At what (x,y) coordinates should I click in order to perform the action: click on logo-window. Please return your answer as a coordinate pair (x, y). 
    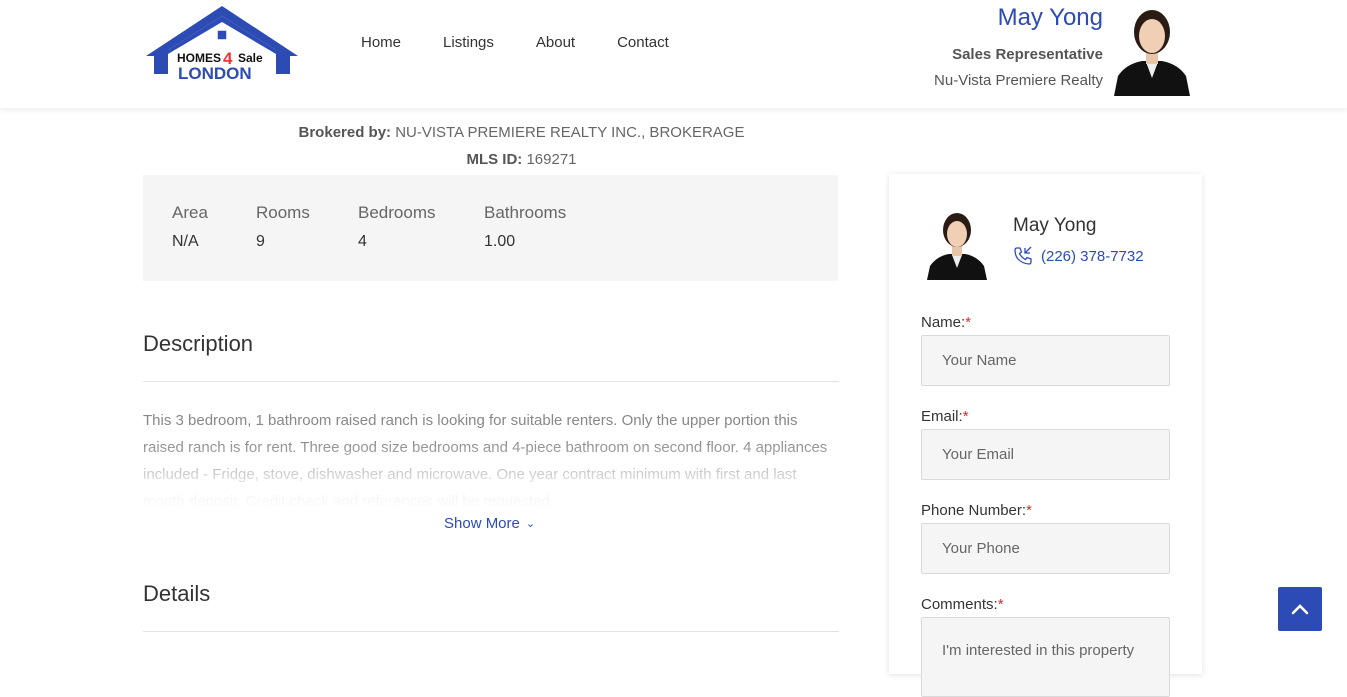
    Looking at the image, I should click on (222, 35).